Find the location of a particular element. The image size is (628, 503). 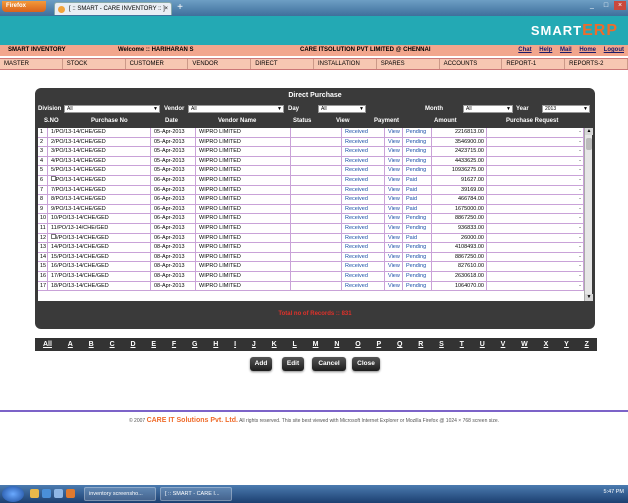

alpha-filter-j: J is located at coordinates (254, 344).